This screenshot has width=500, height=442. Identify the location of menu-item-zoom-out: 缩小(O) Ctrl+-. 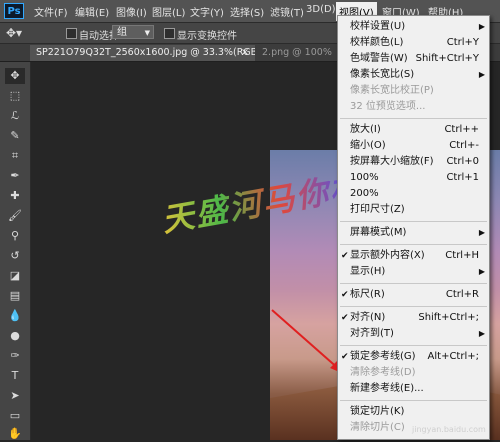
(413, 146).